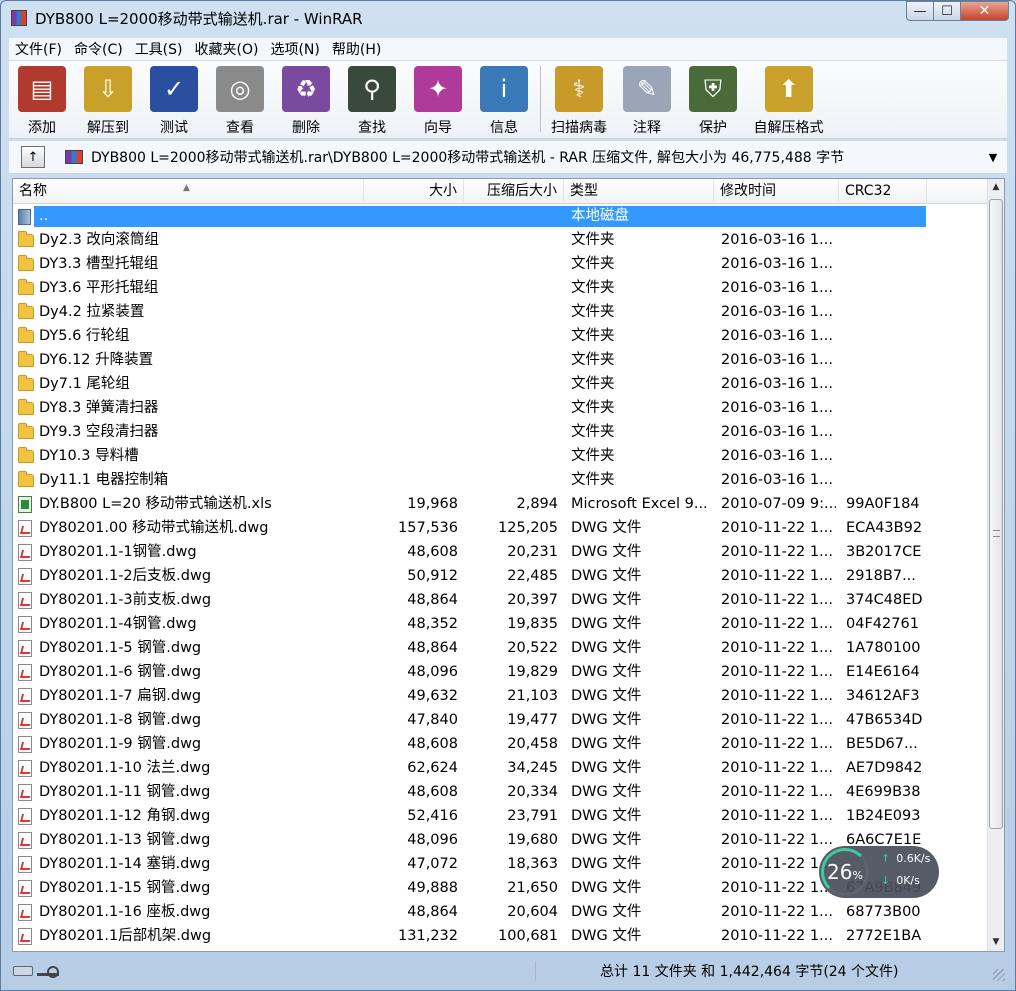 Image resolution: width=1016 pixels, height=991 pixels. I want to click on toolbar-view-button: ◎ 查看, so click(240, 99).